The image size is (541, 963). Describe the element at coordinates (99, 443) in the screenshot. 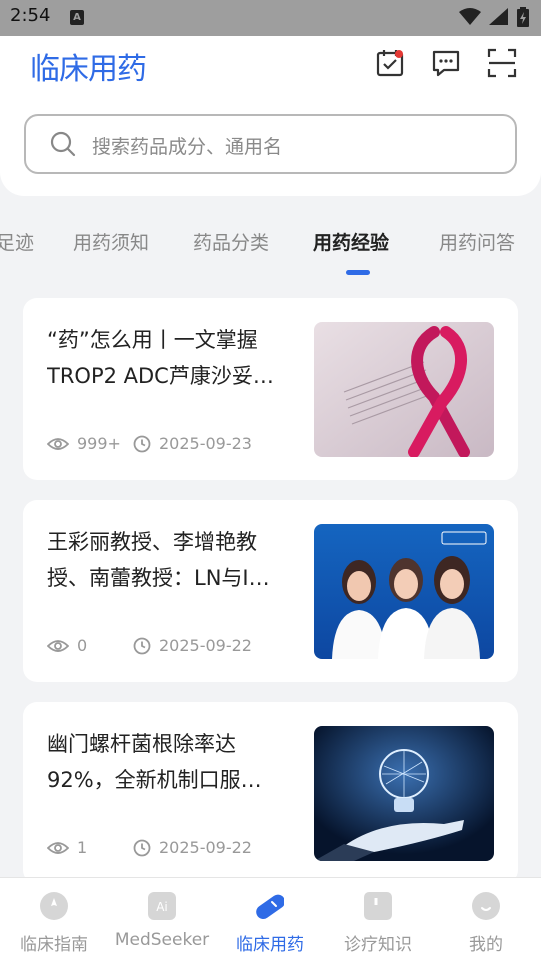

I see `view-count: 999+` at that location.